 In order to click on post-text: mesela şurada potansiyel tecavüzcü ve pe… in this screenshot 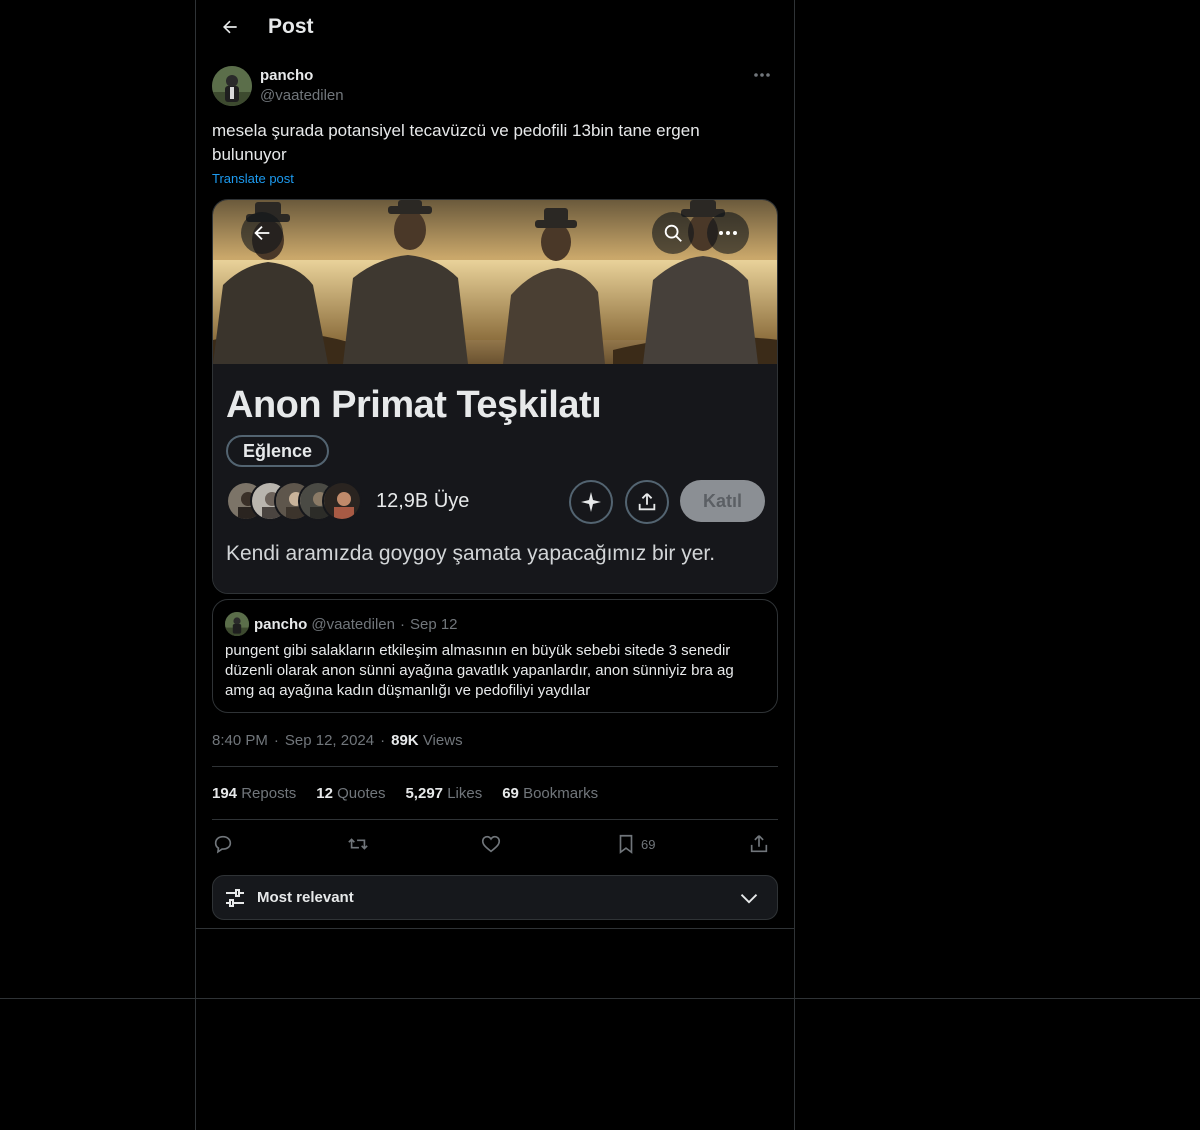, I will do `click(456, 142)`.